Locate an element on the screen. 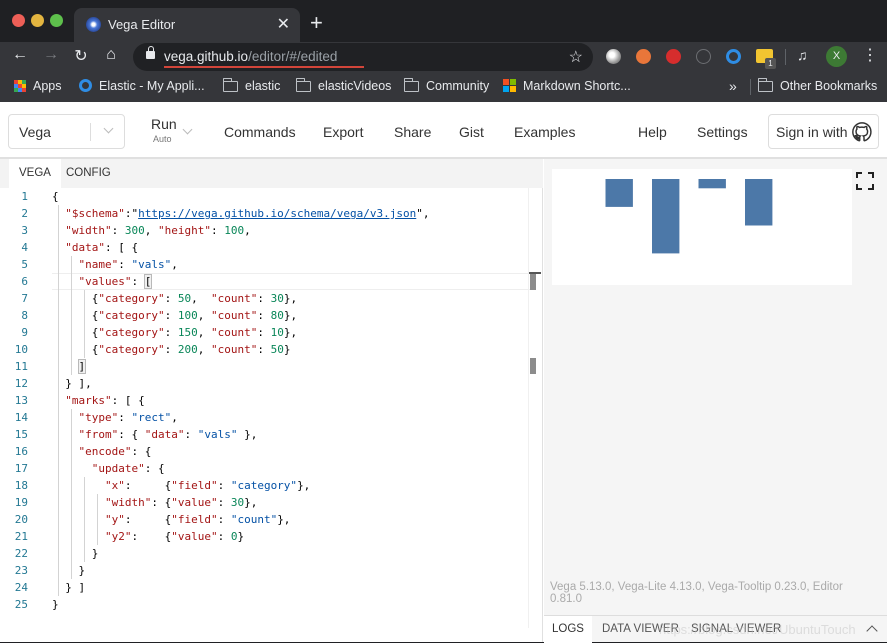 This screenshot has height=643, width=887. browser-tab-vega-editor: Vega Editor ✕ is located at coordinates (187, 25).